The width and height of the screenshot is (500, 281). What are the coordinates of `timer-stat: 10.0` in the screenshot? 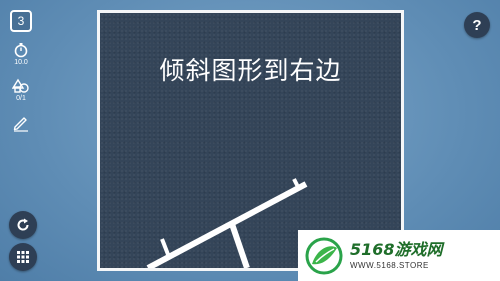 It's located at (21, 54).